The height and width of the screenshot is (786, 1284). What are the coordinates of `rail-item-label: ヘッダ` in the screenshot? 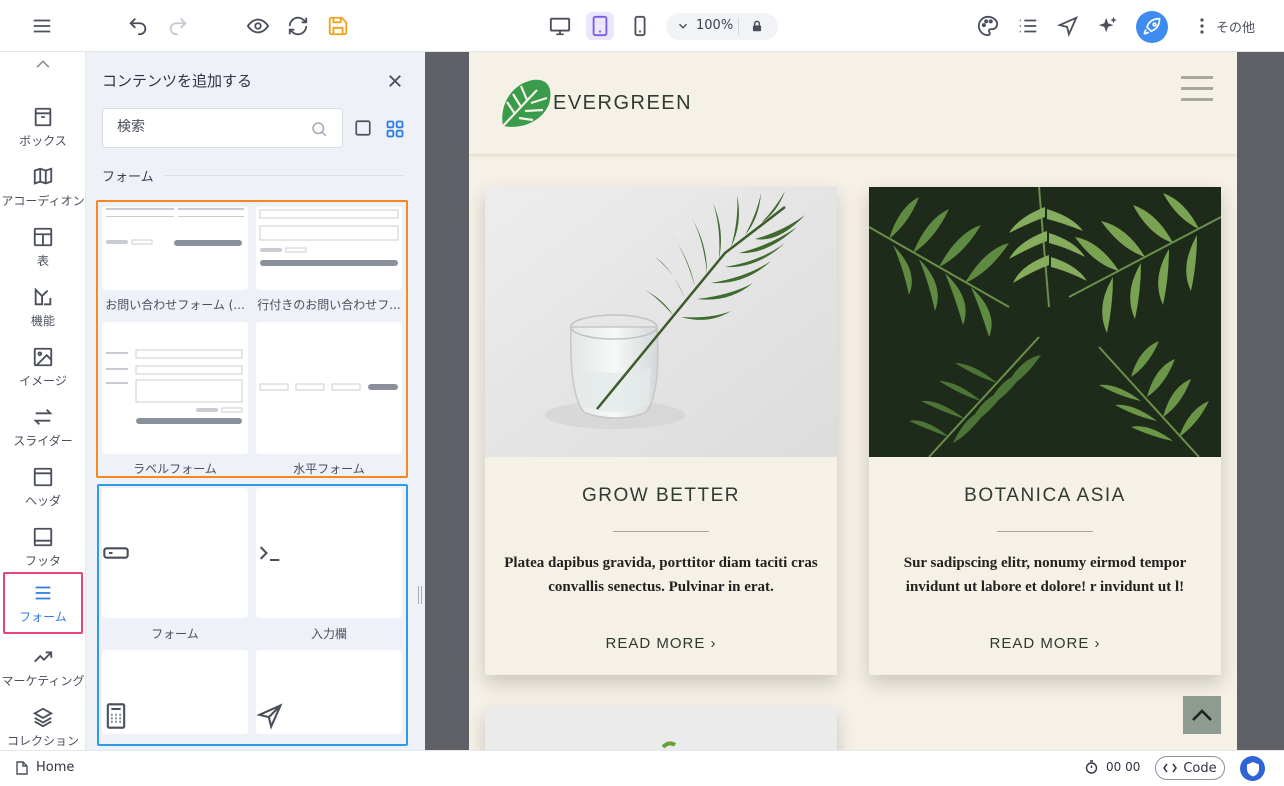 It's located at (42, 501).